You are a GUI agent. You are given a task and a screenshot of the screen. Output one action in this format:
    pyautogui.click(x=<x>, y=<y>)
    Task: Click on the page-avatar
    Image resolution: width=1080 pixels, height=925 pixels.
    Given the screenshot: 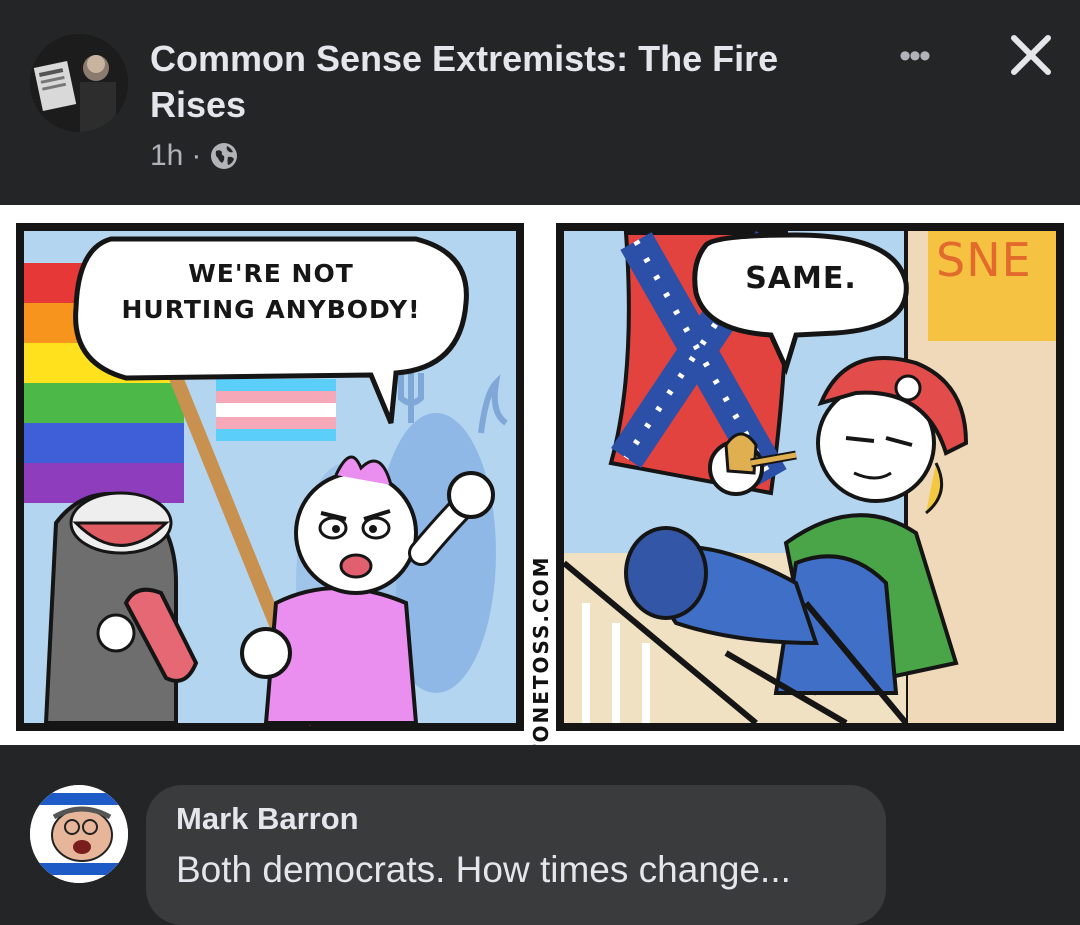 What is the action you would take?
    pyautogui.click(x=79, y=83)
    